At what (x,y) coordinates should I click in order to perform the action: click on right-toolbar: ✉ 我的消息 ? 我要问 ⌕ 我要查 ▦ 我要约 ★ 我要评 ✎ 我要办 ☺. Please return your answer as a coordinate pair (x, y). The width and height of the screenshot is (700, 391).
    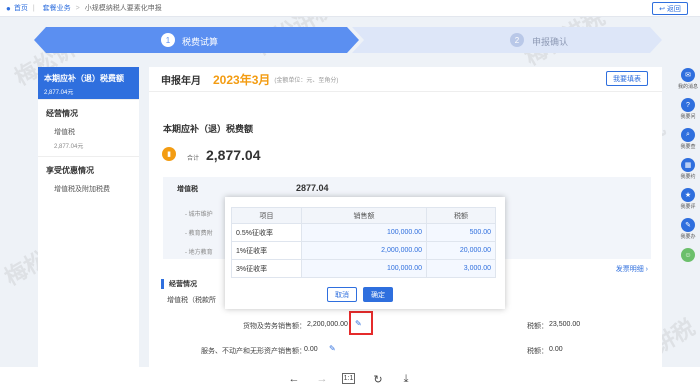
    Looking at the image, I should click on (687, 214).